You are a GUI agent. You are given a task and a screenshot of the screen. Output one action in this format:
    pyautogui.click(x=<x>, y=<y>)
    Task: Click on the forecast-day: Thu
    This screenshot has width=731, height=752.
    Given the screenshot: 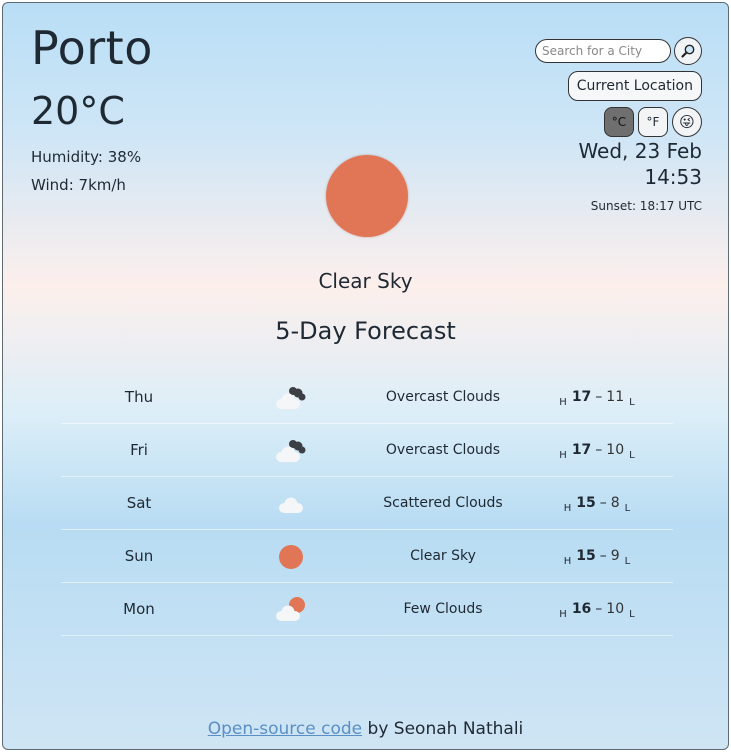 What is the action you would take?
    pyautogui.click(x=139, y=397)
    